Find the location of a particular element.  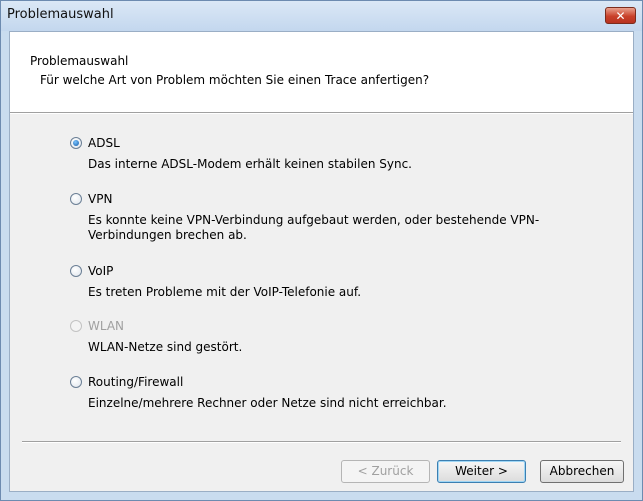

page-title: Problemauswahl is located at coordinates (79, 61).